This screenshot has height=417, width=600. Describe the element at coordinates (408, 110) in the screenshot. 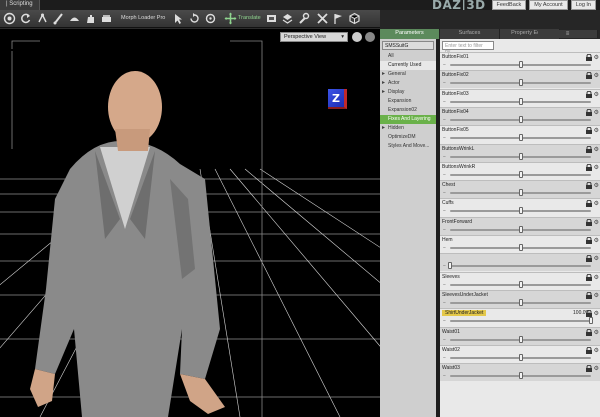

I see `group-item: Expansion02` at that location.